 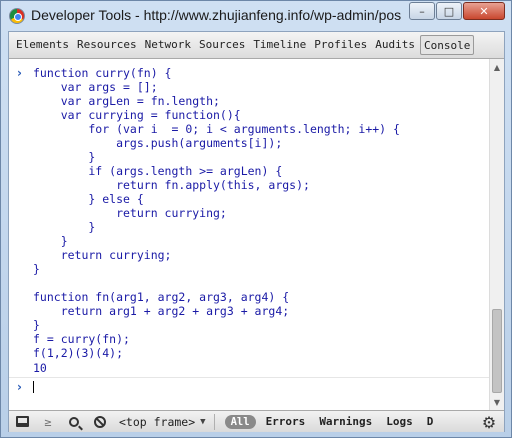 I want to click on console-result-line: 10, so click(x=249, y=368).